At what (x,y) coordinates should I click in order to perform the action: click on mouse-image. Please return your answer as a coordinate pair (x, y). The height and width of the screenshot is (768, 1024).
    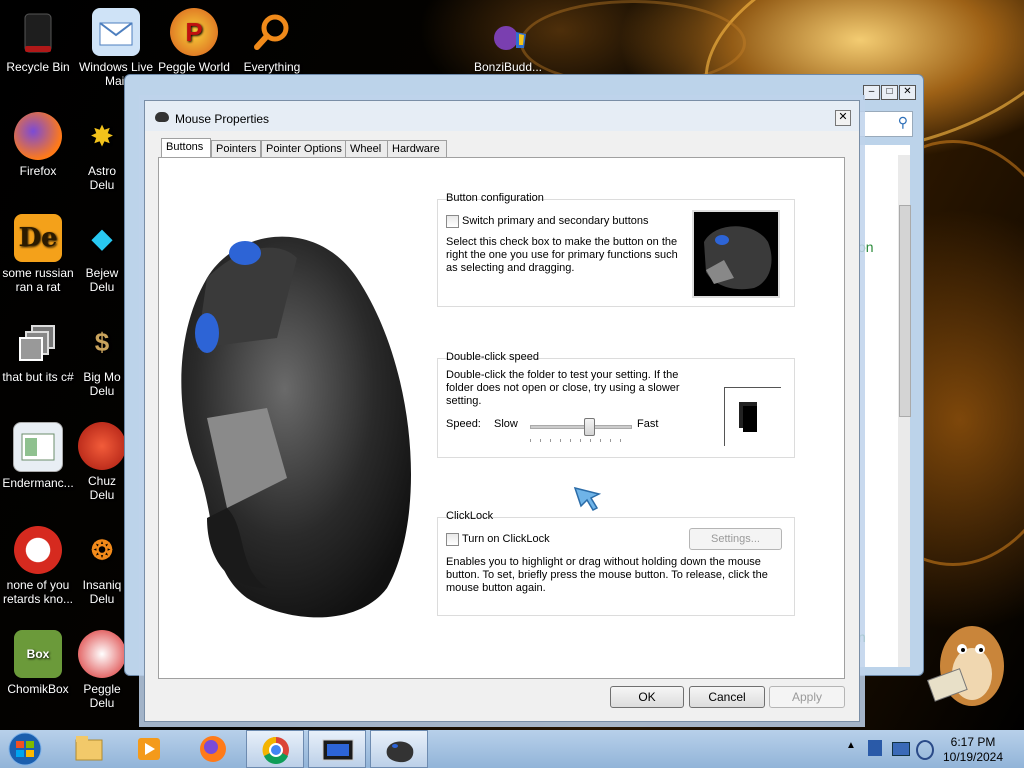
    Looking at the image, I should click on (297, 423).